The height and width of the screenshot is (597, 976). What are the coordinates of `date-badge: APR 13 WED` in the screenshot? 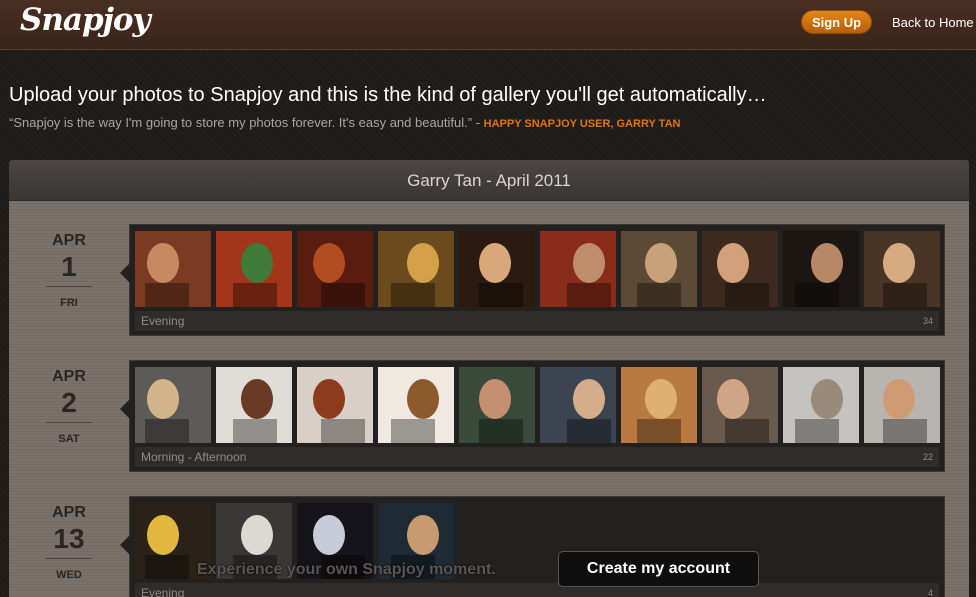 It's located at (69, 538).